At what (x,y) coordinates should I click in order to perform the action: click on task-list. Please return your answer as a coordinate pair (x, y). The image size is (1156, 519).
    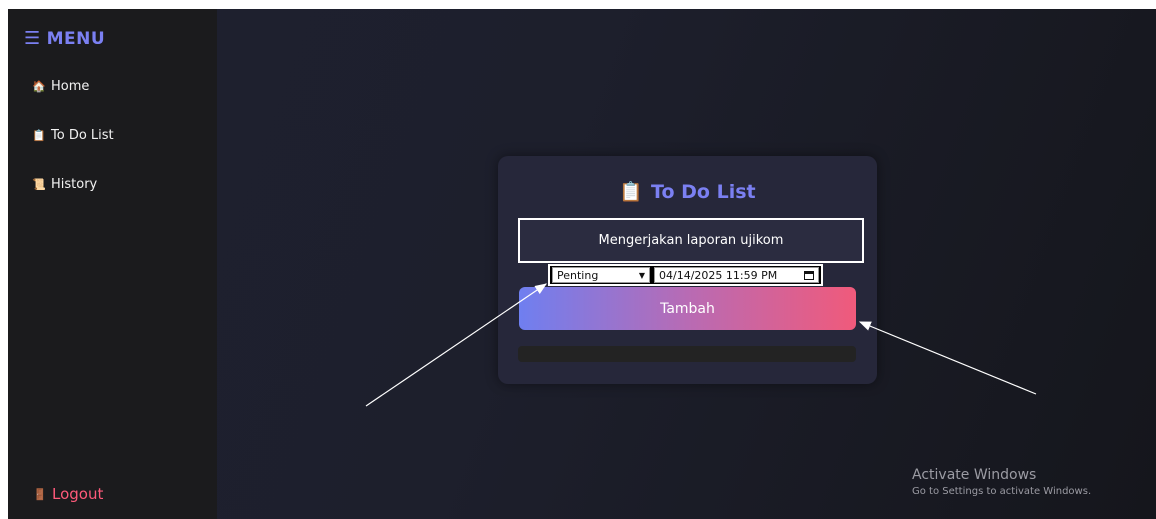
    Looking at the image, I should click on (687, 354).